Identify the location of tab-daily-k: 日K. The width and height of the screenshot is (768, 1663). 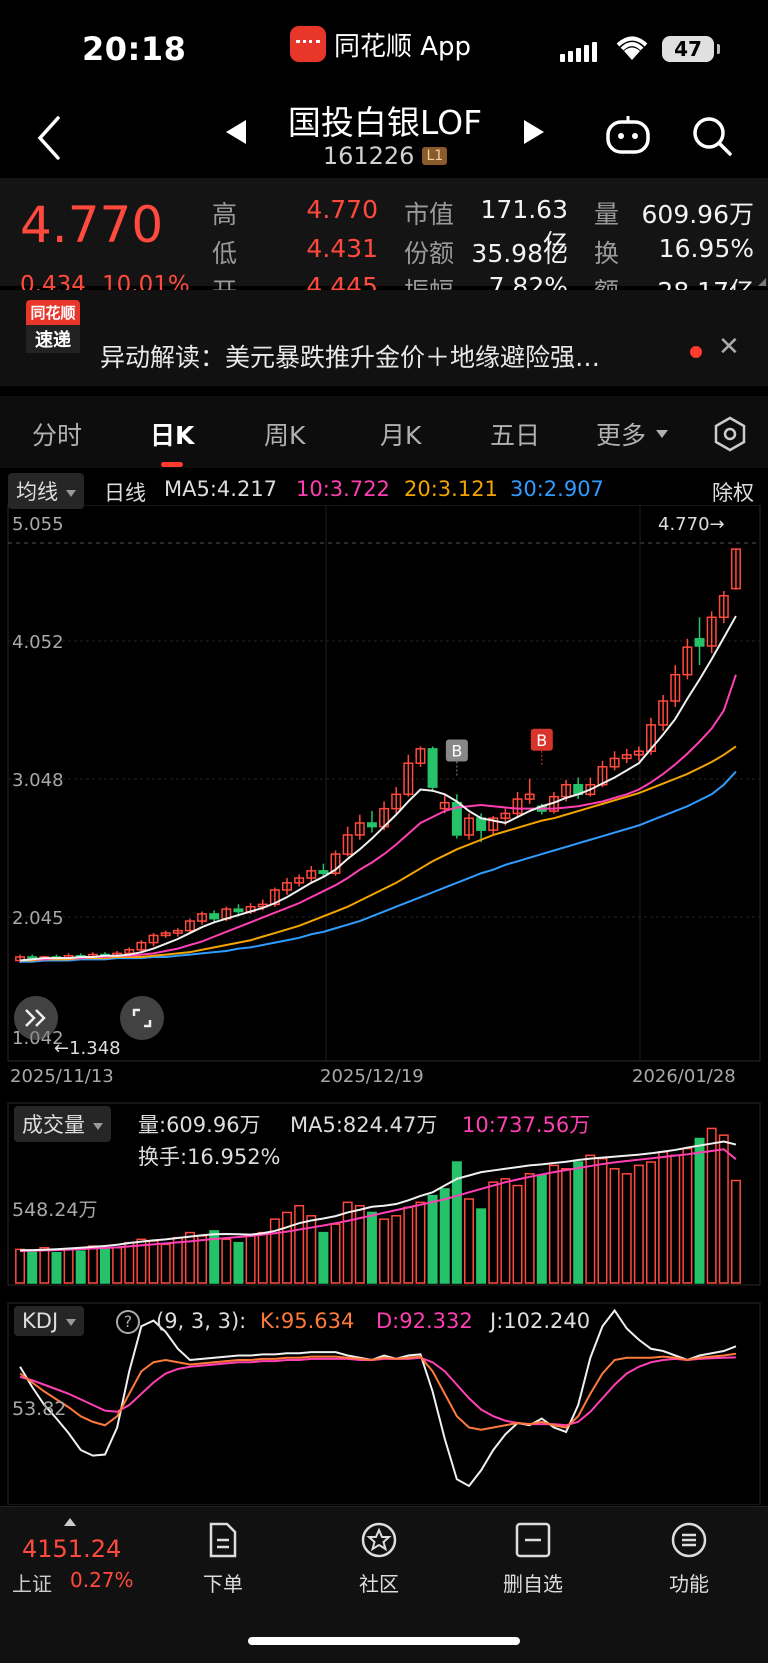
(172, 434).